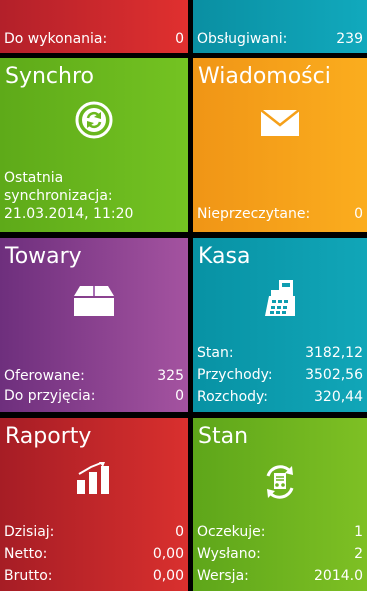 This screenshot has width=367, height=591. What do you see at coordinates (94, 120) in the screenshot?
I see `sync-icon` at bounding box center [94, 120].